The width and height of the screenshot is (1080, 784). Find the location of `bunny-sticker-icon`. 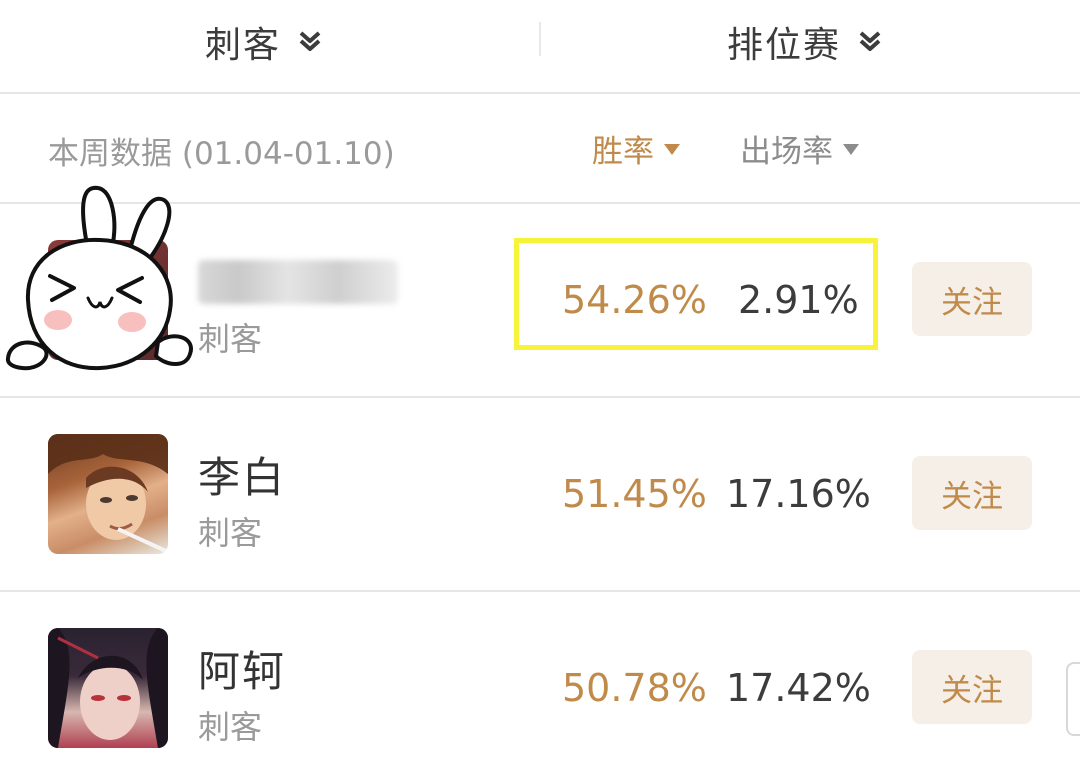

bunny-sticker-icon is located at coordinates (99, 278).